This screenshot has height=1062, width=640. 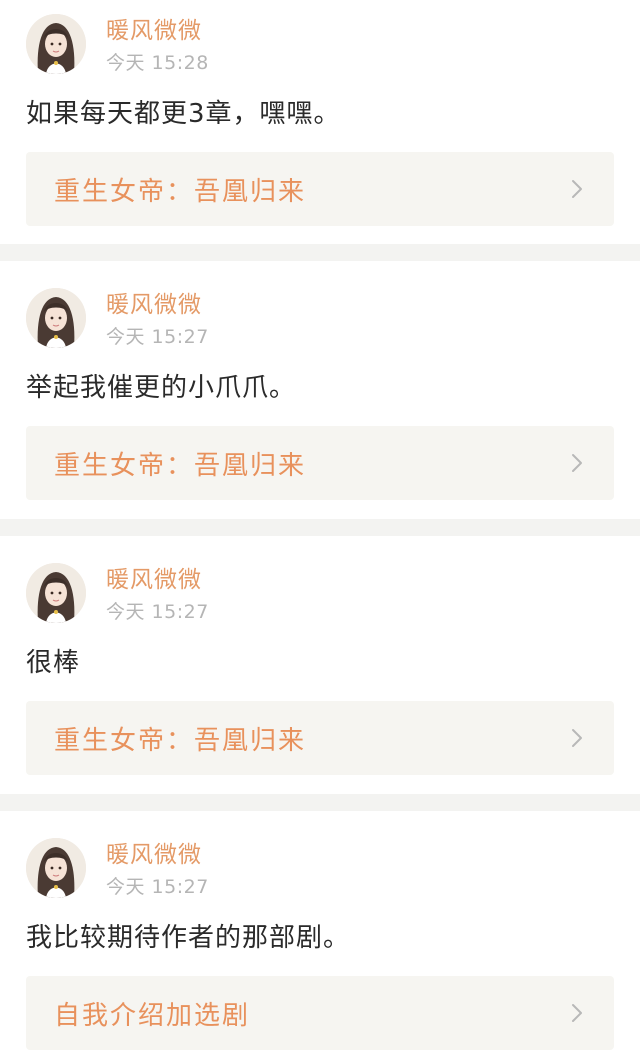 I want to click on book-link-card: 自我介绍加选剧, so click(x=320, y=1013).